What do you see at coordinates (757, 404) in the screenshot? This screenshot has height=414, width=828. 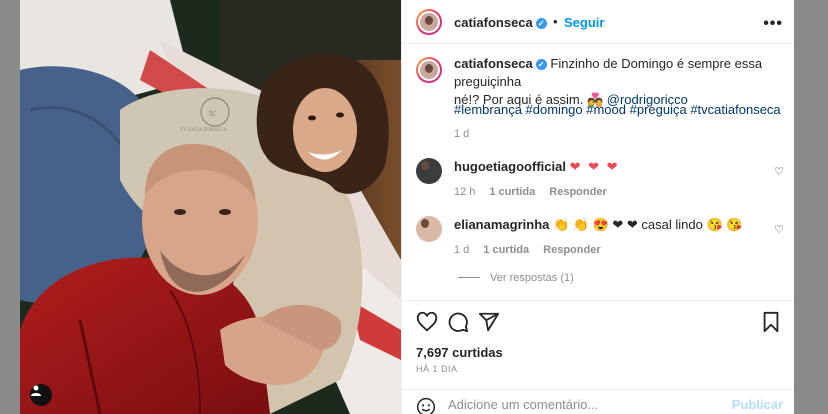 I see `publish-button: Publicar` at bounding box center [757, 404].